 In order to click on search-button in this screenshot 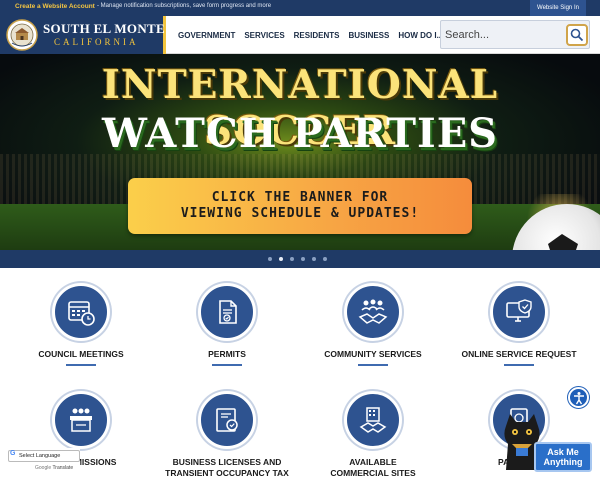, I will do `click(577, 35)`.